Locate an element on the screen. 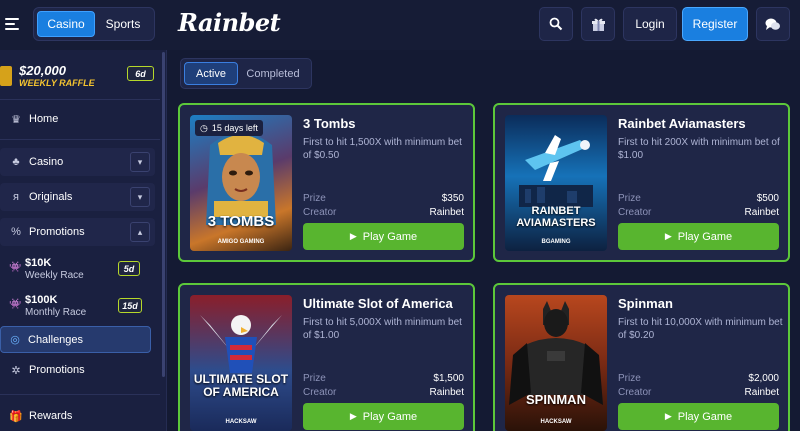 This screenshot has height=431, width=800. sidebar-item-label: Challenges is located at coordinates (56, 339).